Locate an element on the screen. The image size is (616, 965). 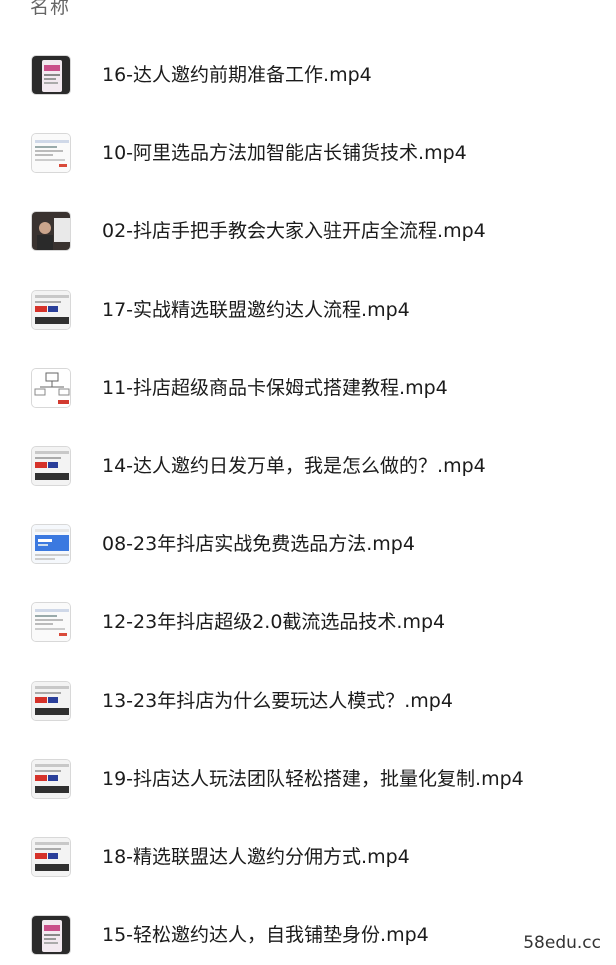
file-name-label: 15-轻松邀约达人，自我铺垫身份.mp4 is located at coordinates (265, 935).